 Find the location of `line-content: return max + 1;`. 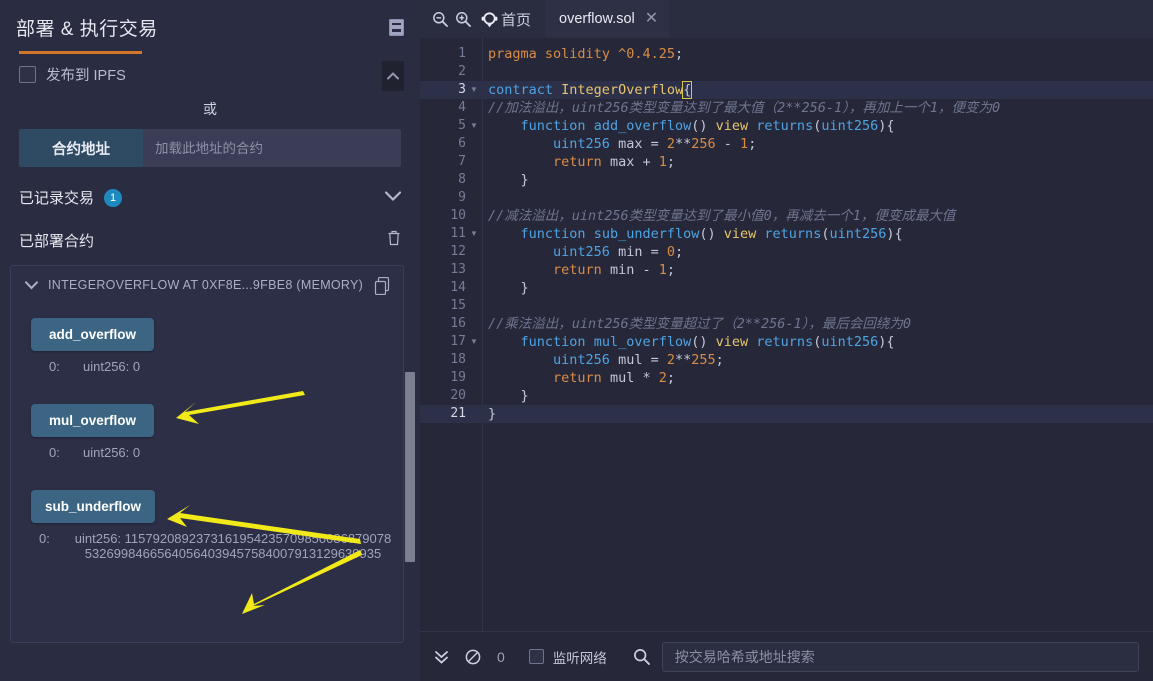

line-content: return max + 1; is located at coordinates (614, 162).